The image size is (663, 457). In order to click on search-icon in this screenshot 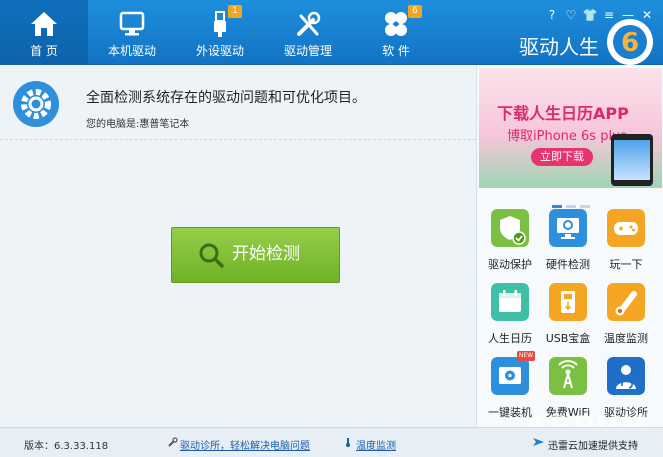, I will do `click(211, 255)`.